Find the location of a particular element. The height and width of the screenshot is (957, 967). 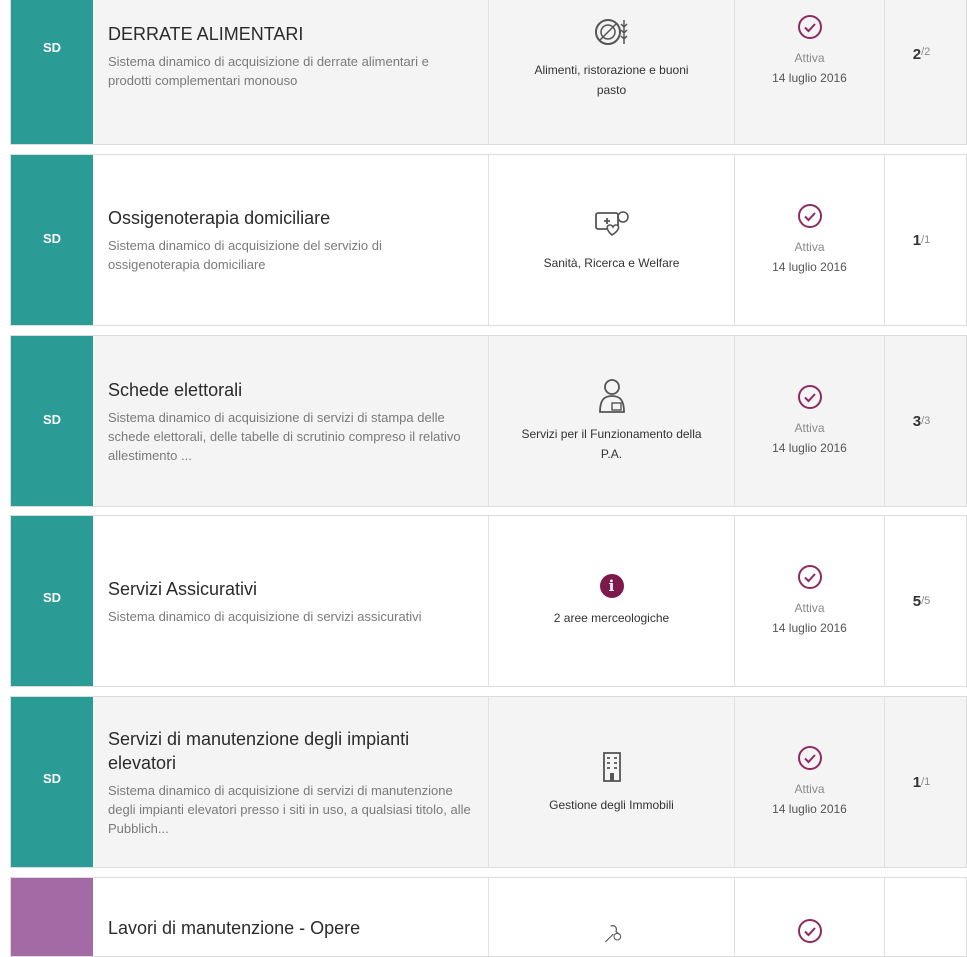

category-cell: Gestione degli Immobili is located at coordinates (612, 782).